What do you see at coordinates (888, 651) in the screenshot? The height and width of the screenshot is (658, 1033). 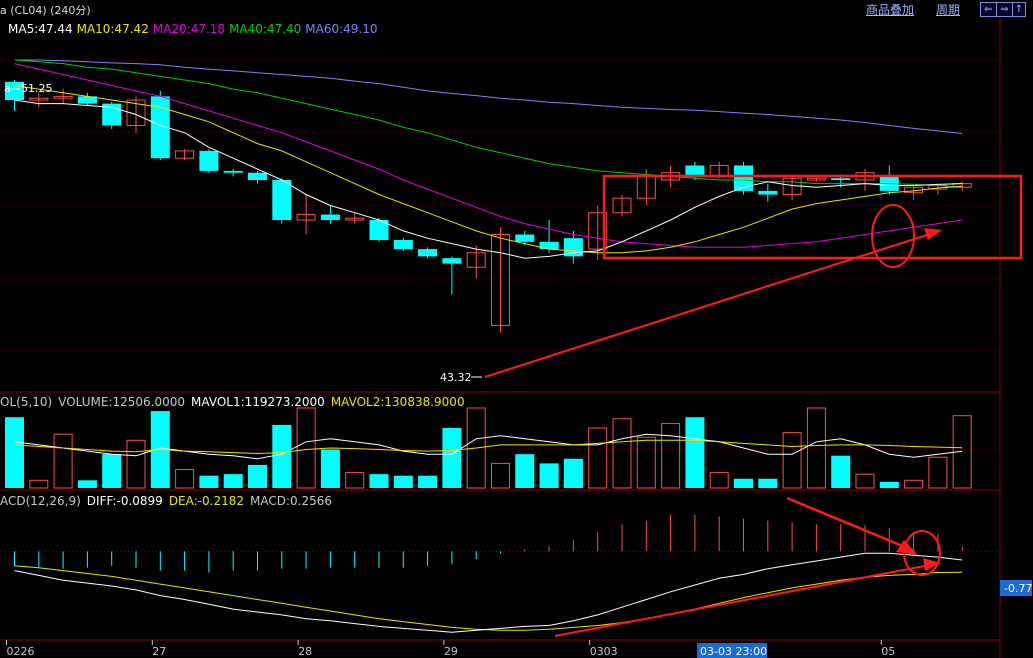 I see `time-tick-label: 05` at bounding box center [888, 651].